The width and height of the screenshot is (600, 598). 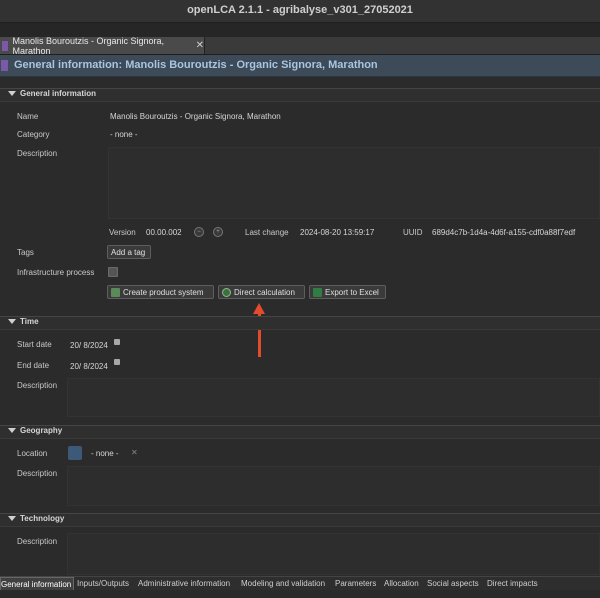 What do you see at coordinates (226, 292) in the screenshot?
I see `play-icon` at bounding box center [226, 292].